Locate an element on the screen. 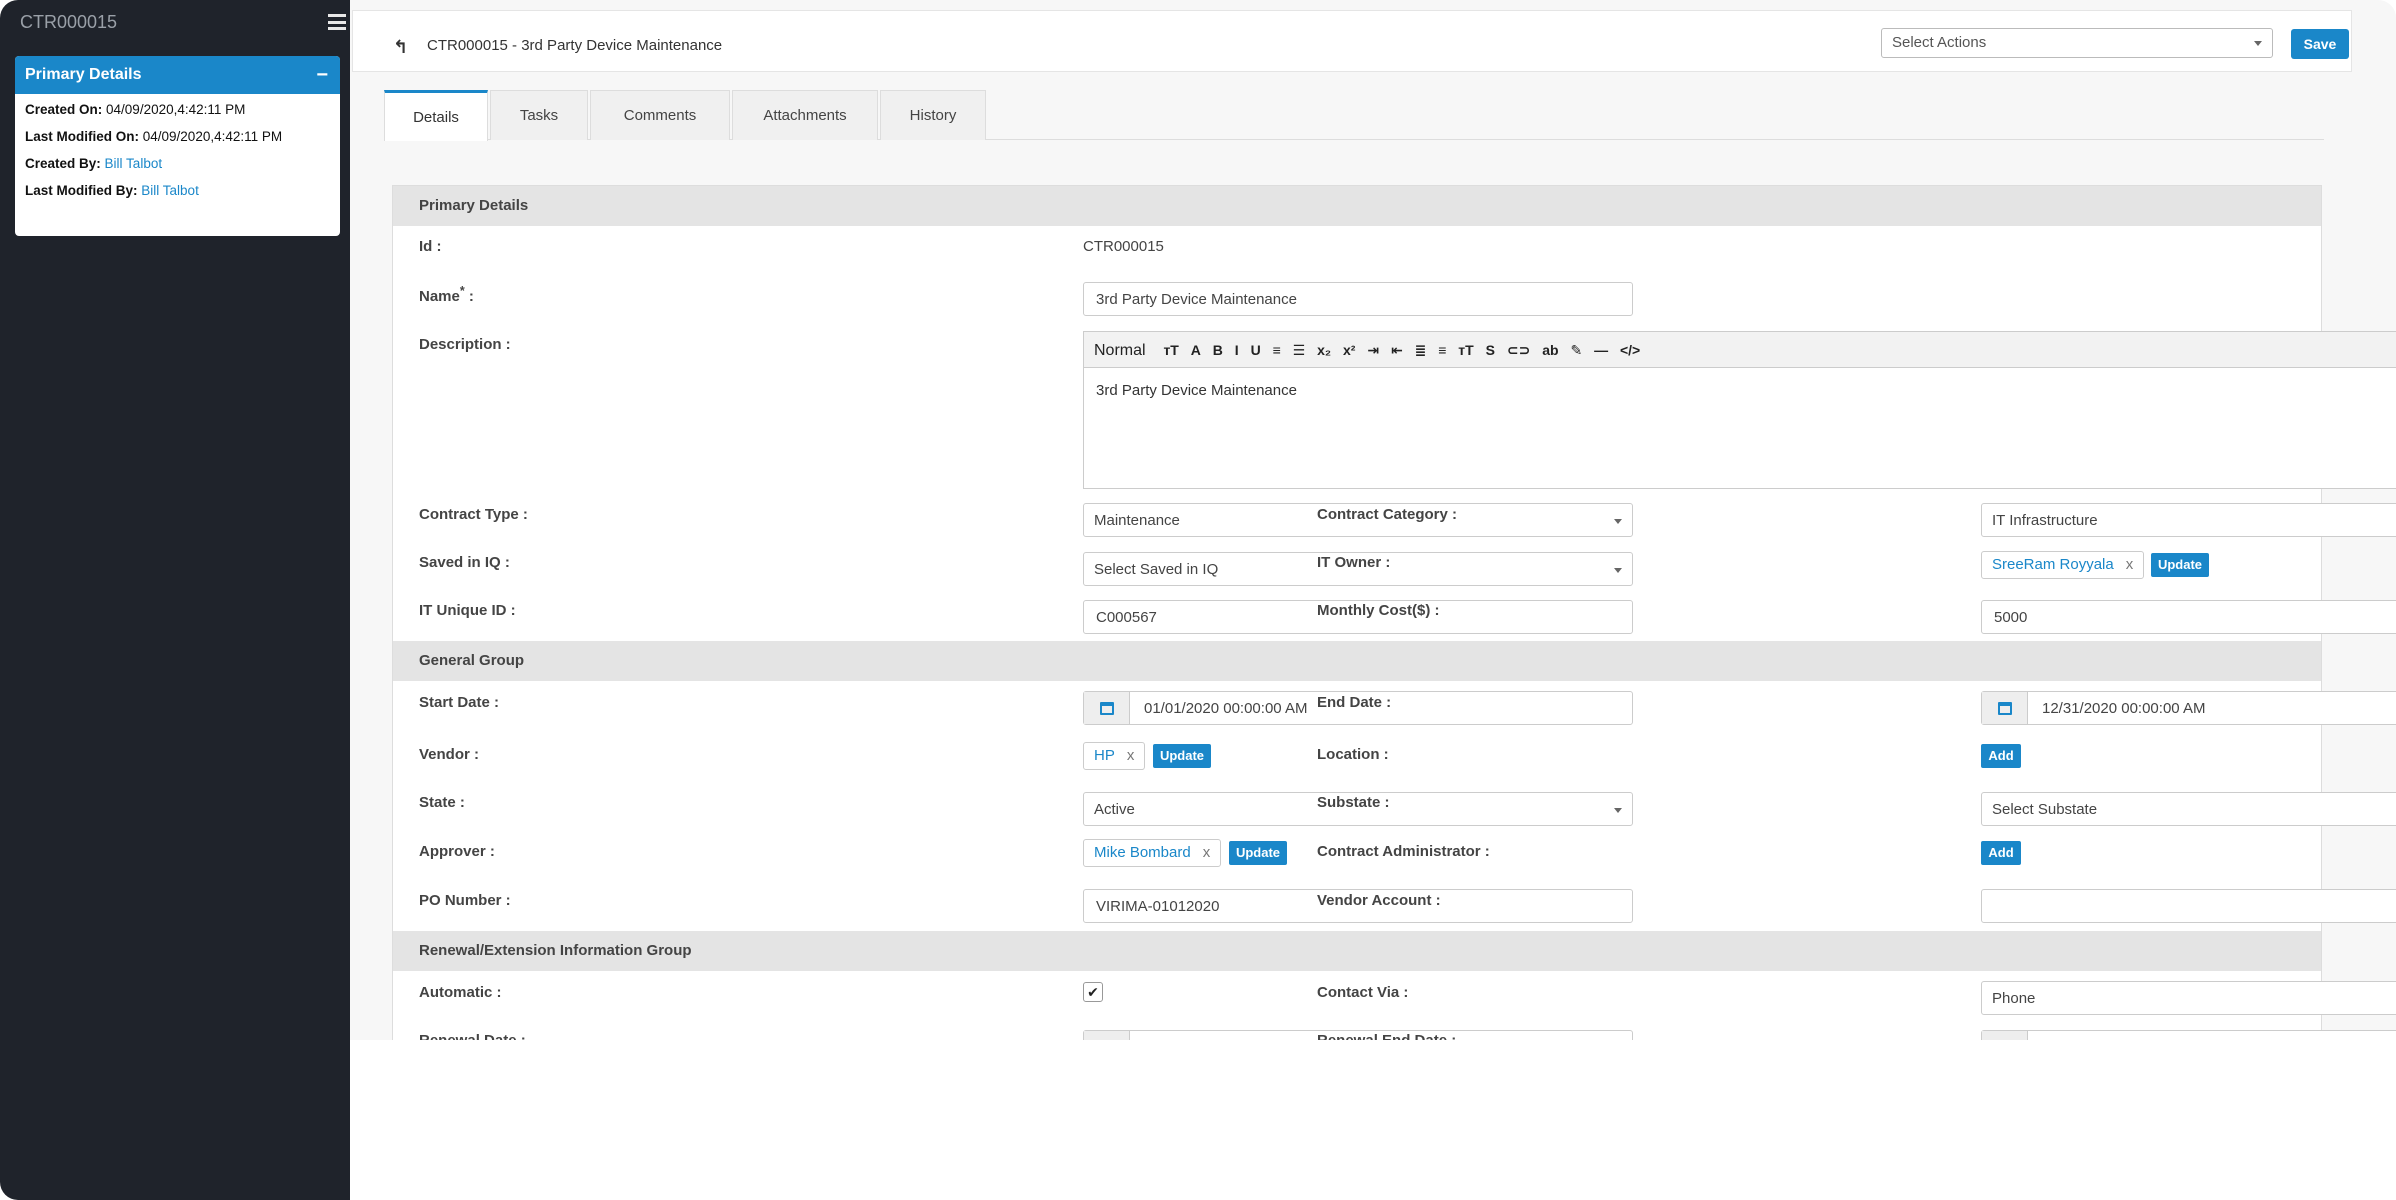  indent-icon: ⇥ is located at coordinates (1373, 350).